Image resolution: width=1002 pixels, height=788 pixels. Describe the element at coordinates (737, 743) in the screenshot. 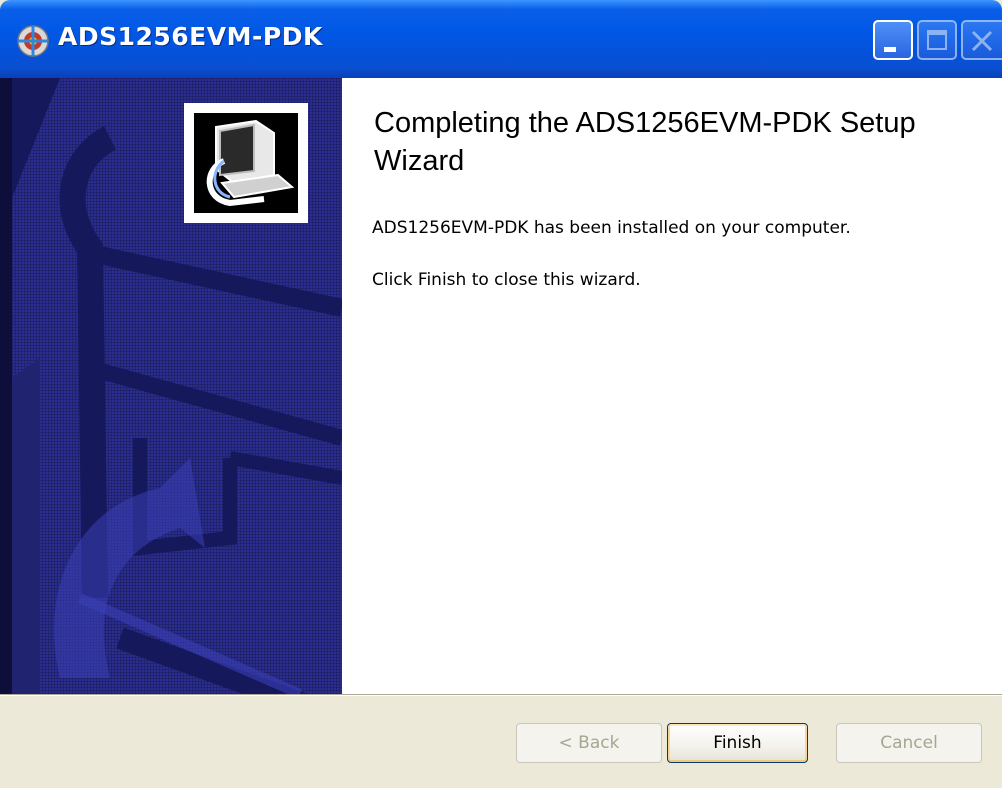

I see `finish-button: Finish` at that location.